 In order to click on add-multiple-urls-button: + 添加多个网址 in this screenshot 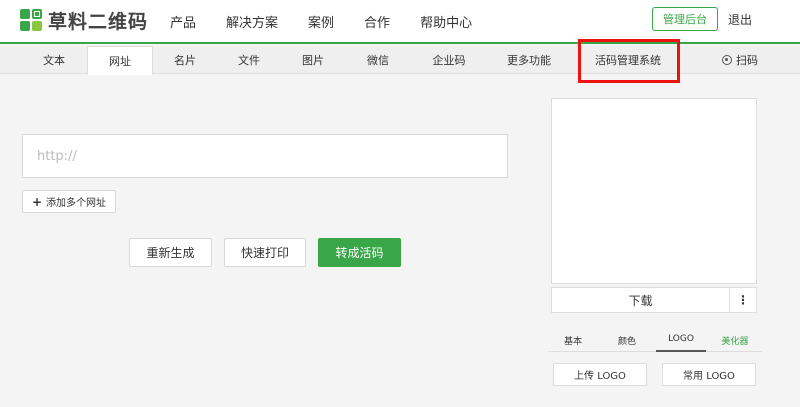, I will do `click(69, 201)`.